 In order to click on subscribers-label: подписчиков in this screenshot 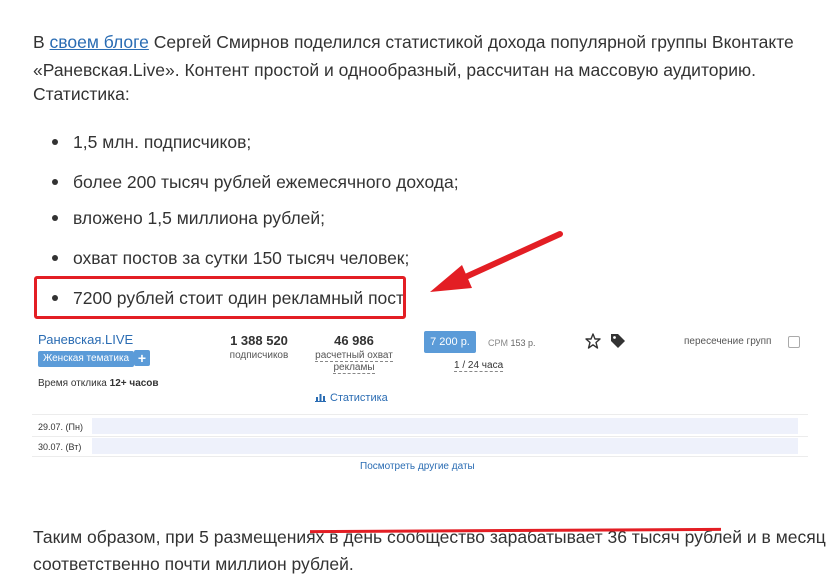, I will do `click(259, 355)`.